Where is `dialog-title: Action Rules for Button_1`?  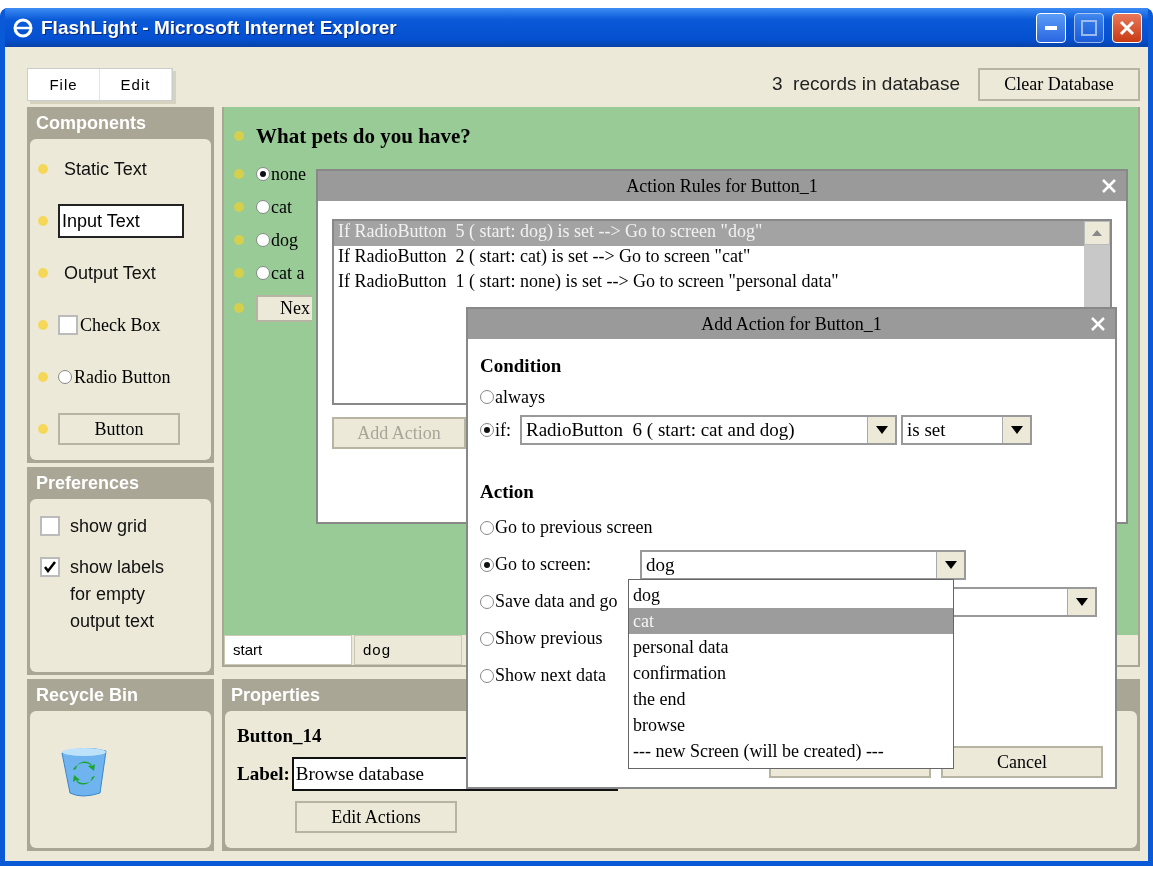 dialog-title: Action Rules for Button_1 is located at coordinates (722, 186).